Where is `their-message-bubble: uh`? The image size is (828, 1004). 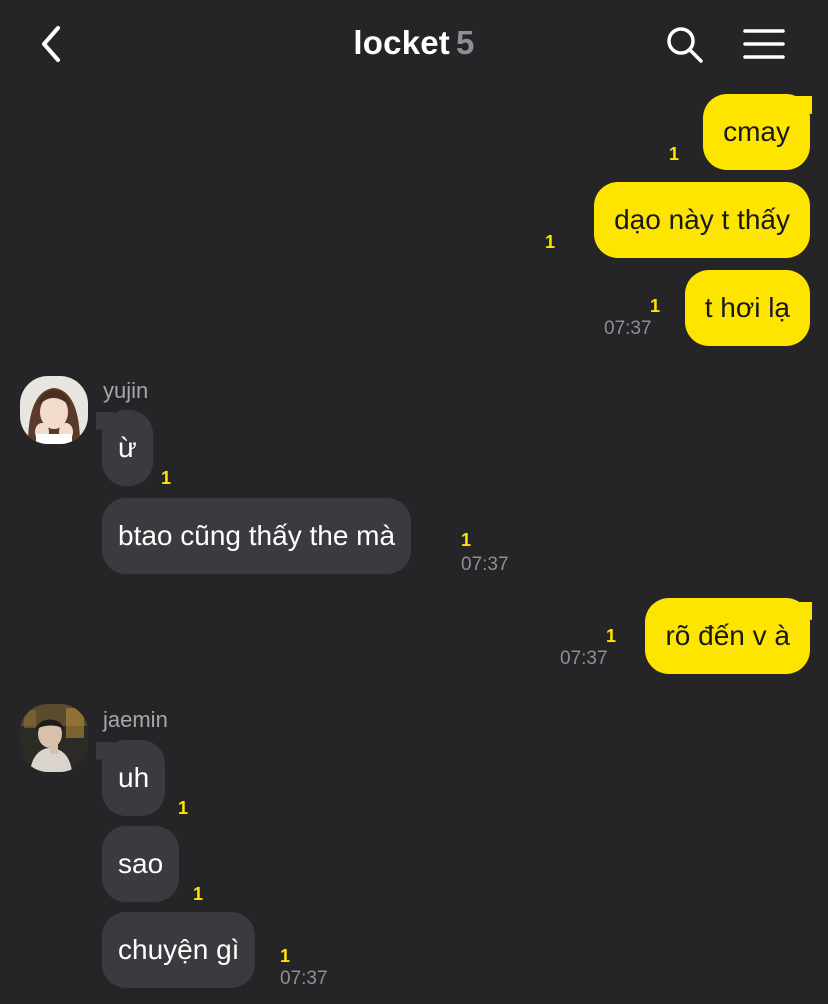
their-message-bubble: uh is located at coordinates (134, 778).